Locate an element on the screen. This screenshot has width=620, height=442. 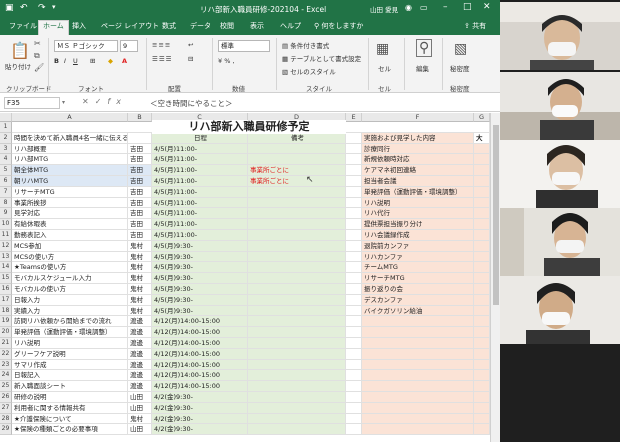
row-header: 6 is located at coordinates (6, 181).